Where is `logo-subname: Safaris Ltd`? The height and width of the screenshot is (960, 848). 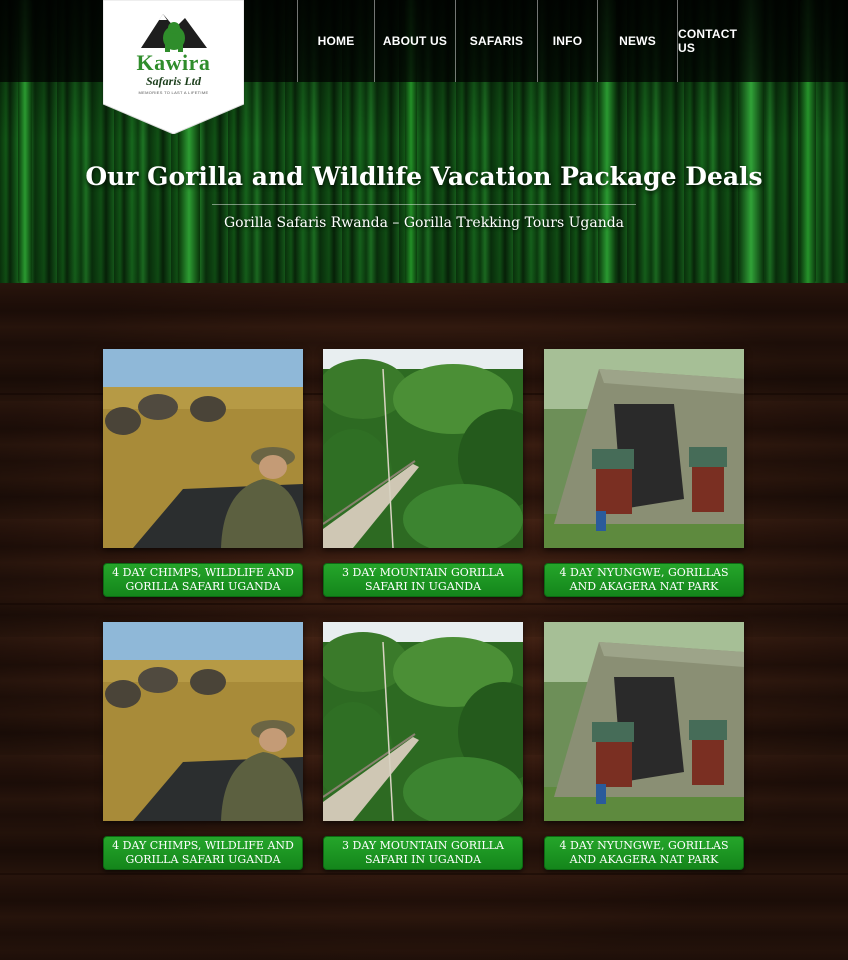
logo-subname: Safaris Ltd is located at coordinates (173, 81).